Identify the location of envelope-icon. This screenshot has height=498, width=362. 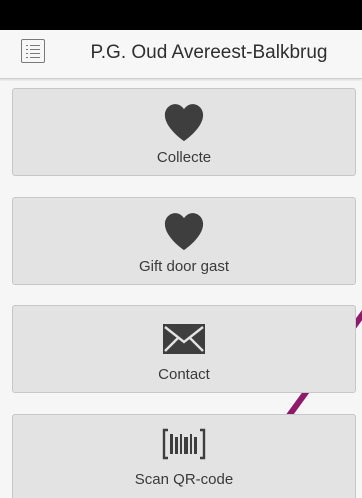
(184, 339).